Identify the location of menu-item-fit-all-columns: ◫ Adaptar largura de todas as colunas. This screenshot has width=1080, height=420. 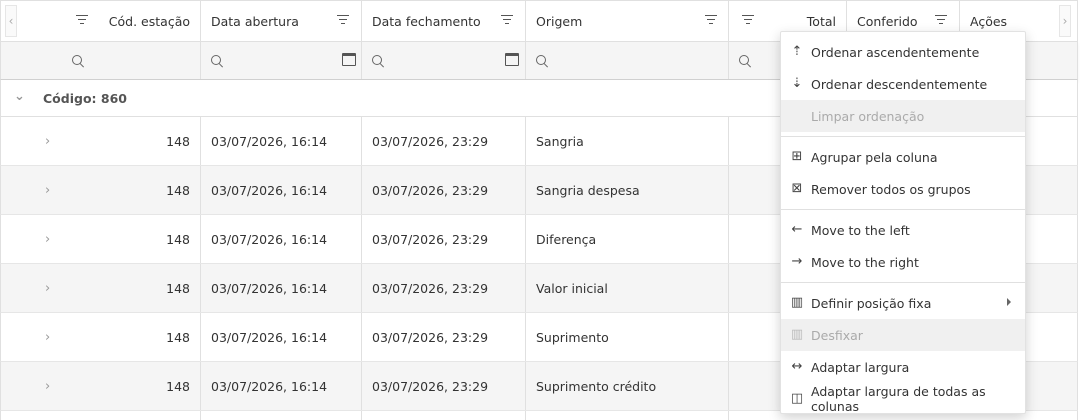
(903, 399).